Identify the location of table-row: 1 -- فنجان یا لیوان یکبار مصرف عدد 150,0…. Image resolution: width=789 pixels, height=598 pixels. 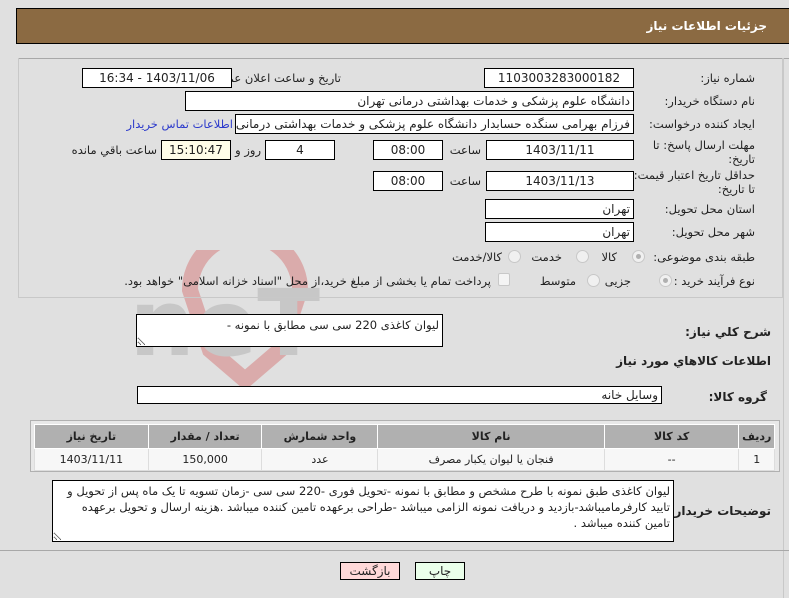
(404, 459).